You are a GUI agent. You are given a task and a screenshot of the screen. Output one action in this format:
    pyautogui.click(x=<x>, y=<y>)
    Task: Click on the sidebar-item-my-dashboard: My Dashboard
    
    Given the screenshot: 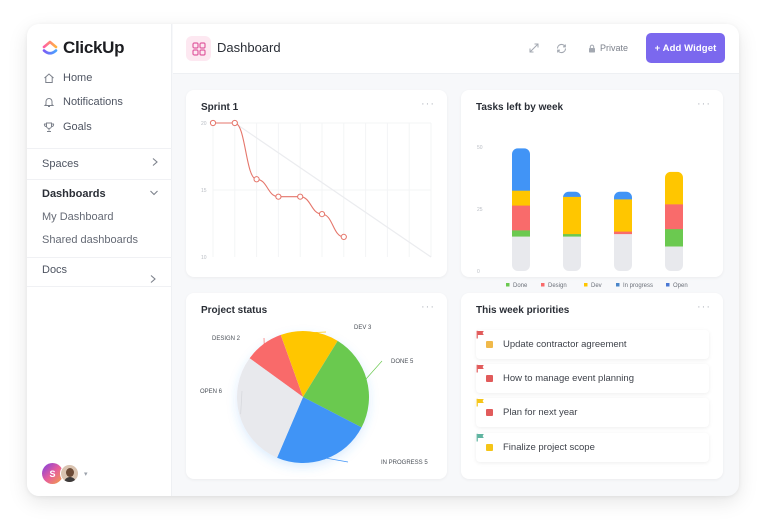 What is the action you would take?
    pyautogui.click(x=78, y=217)
    